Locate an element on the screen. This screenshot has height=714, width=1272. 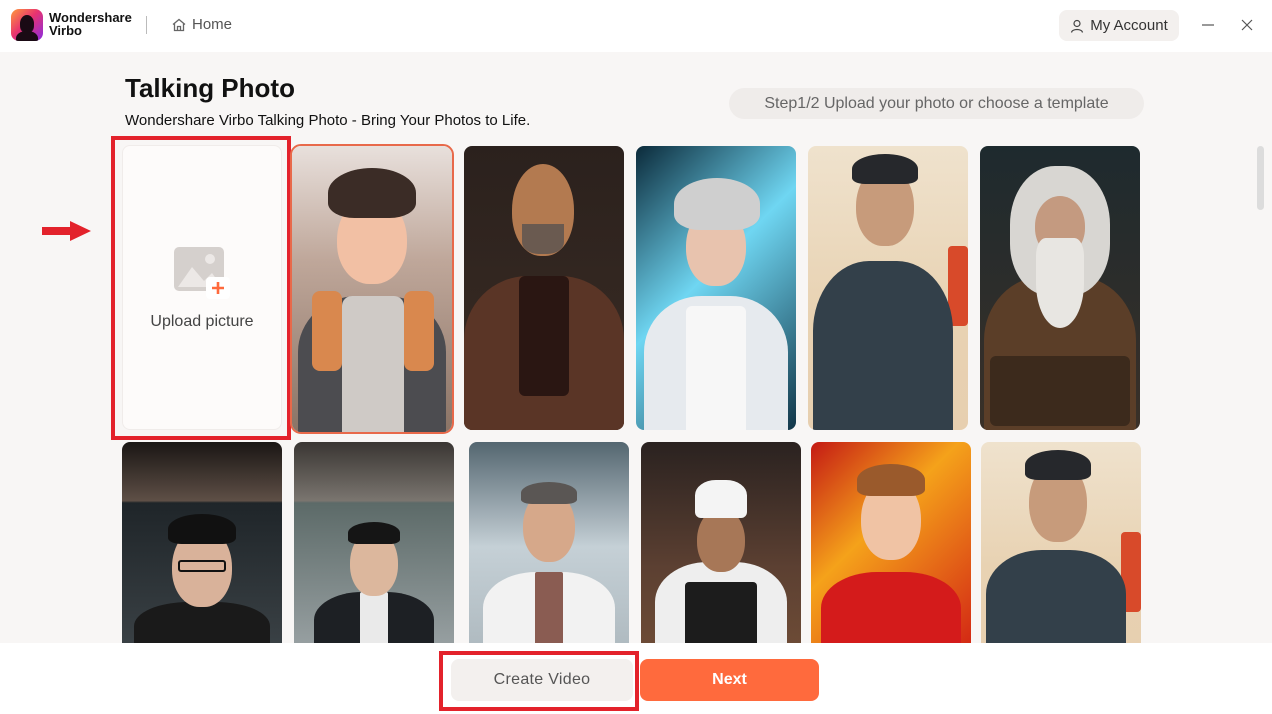
upload-picture-card: Upload picture is located at coordinates (202, 287).